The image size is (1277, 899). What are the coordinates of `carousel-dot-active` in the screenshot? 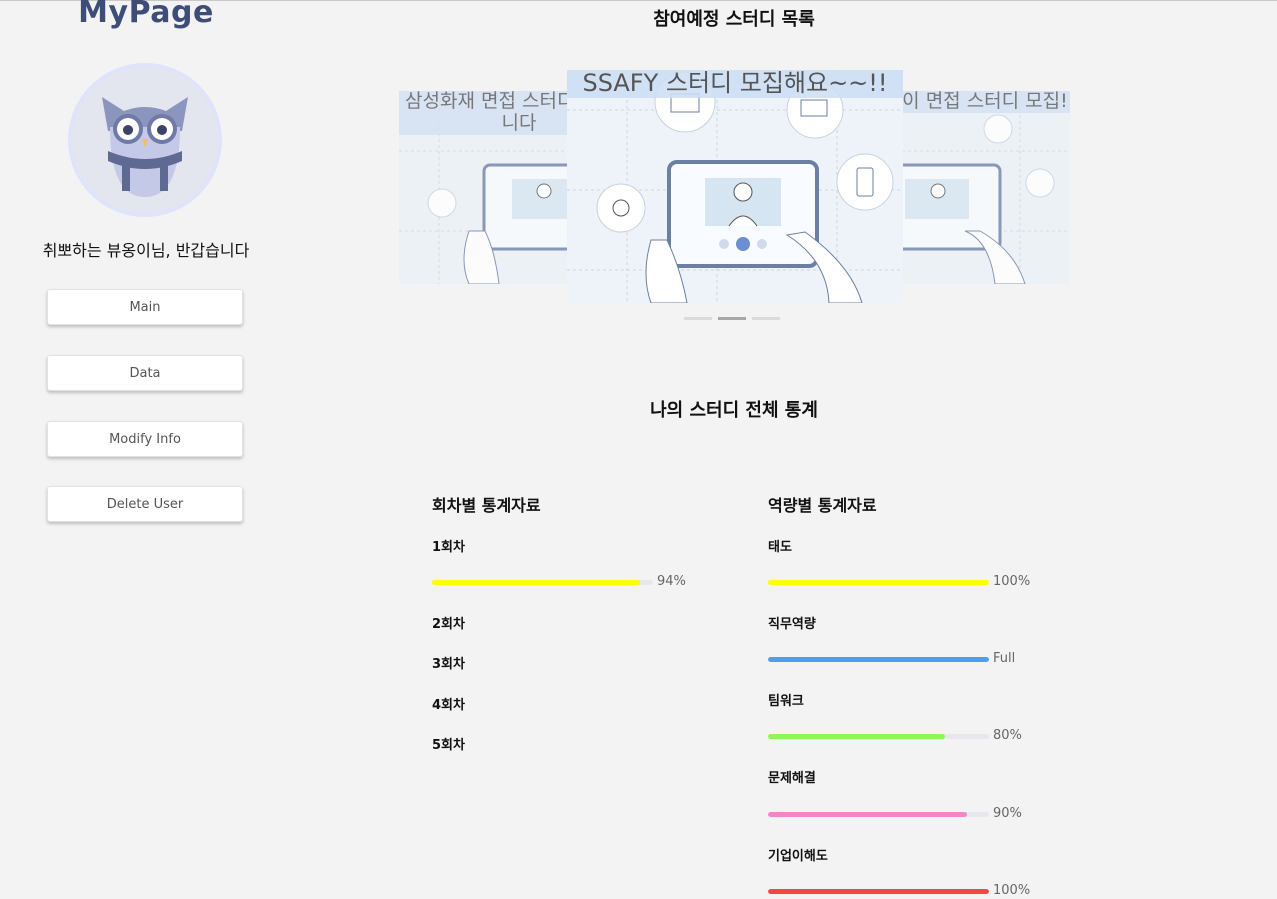 It's located at (732, 318).